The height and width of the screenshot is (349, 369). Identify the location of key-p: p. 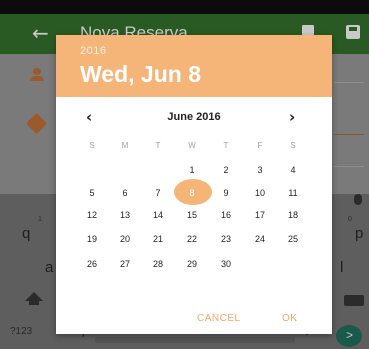
(359, 233).